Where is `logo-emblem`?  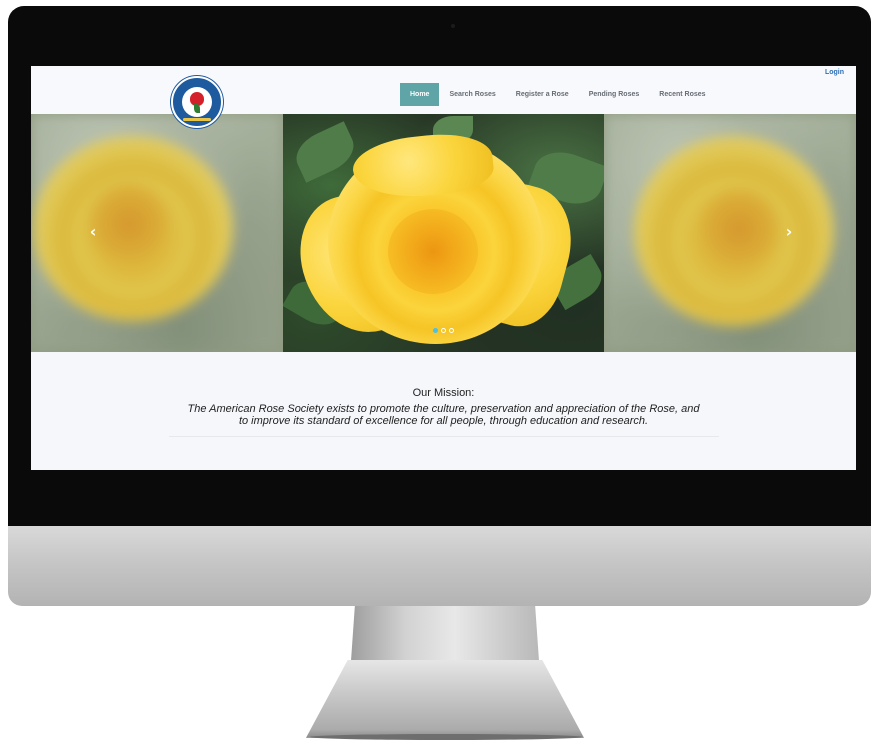
logo-emblem is located at coordinates (197, 102).